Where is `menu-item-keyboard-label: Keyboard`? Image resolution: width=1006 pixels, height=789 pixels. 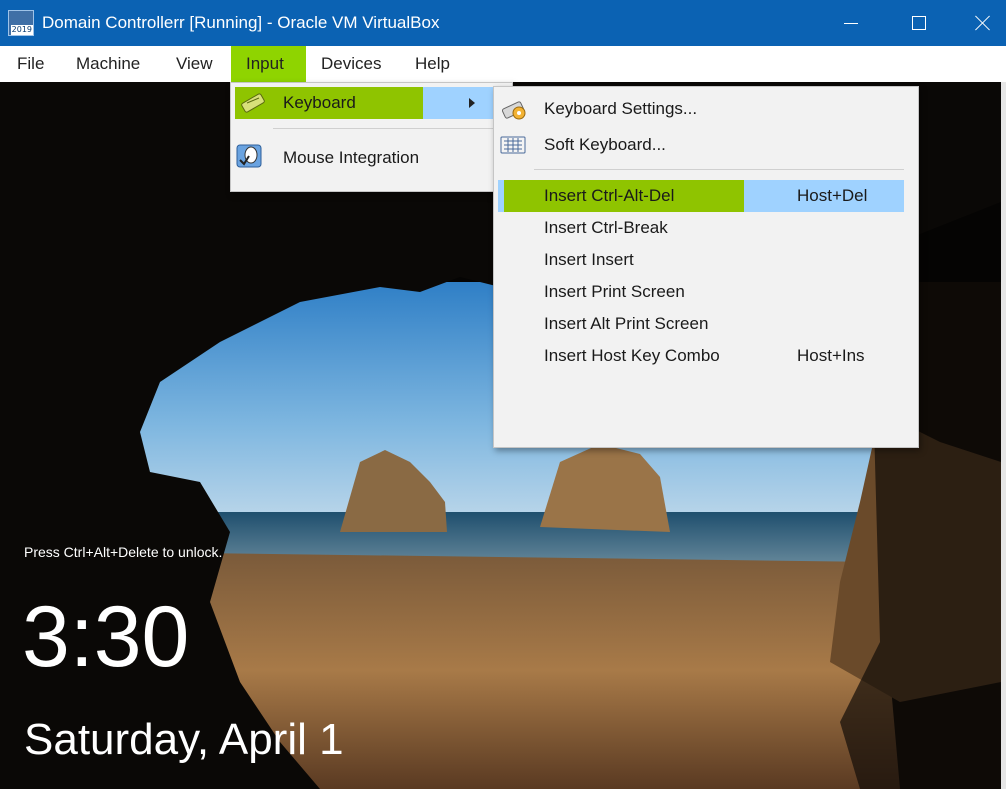 menu-item-keyboard-label: Keyboard is located at coordinates (319, 102).